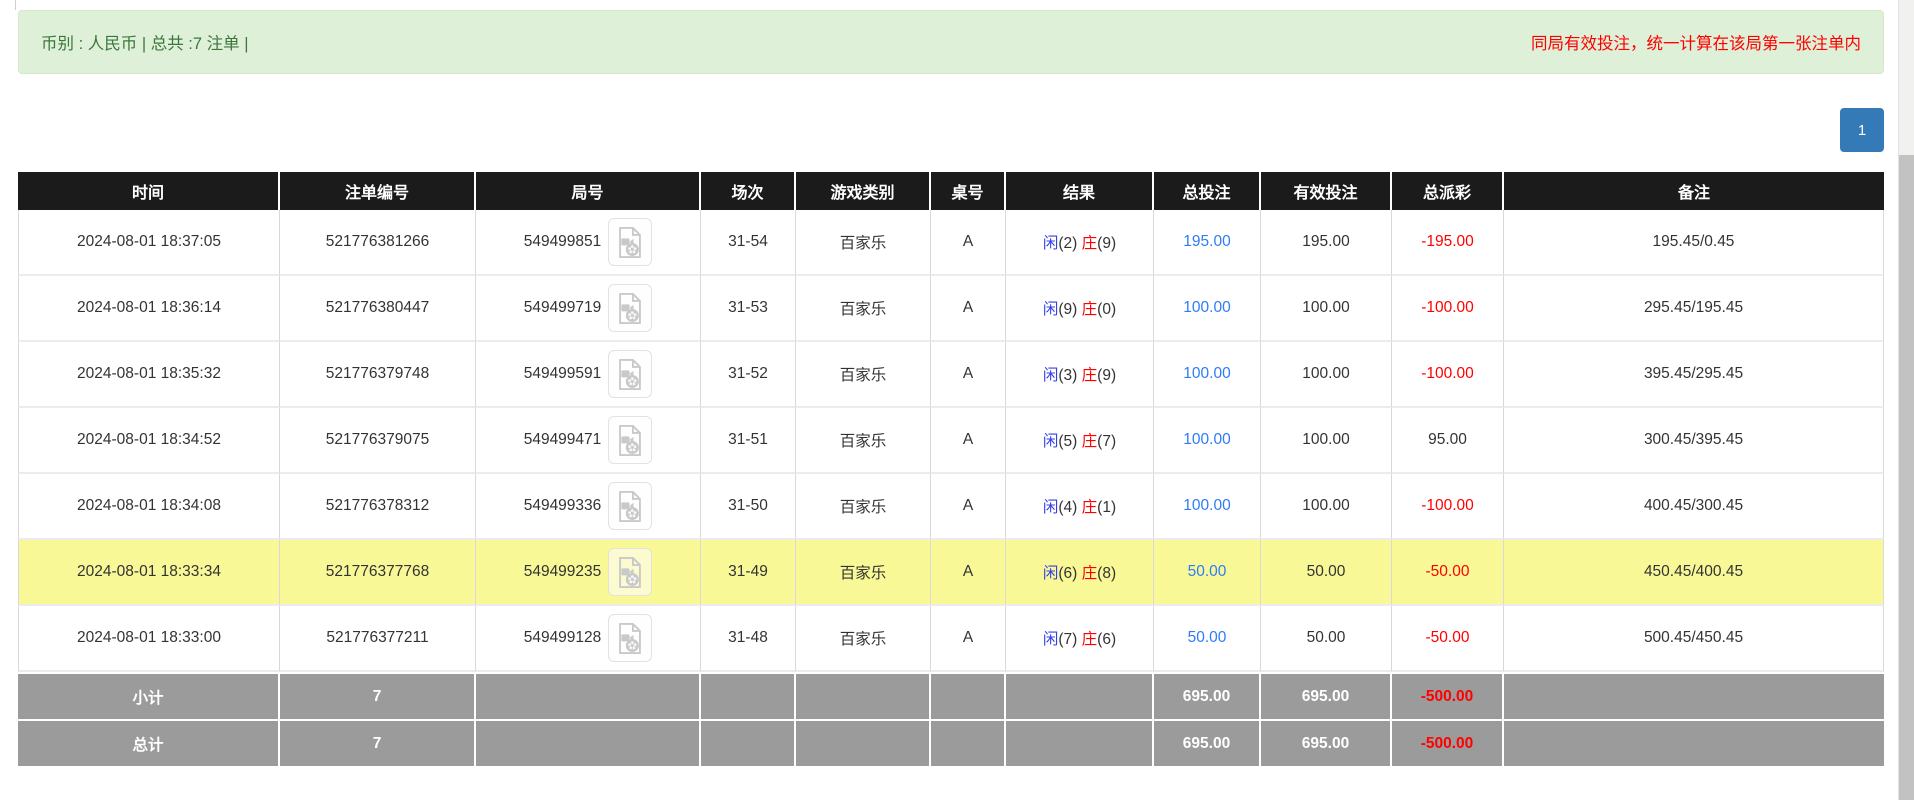 The image size is (1914, 800). Describe the element at coordinates (149, 695) in the screenshot. I see `subtotal-label: 小计` at that location.